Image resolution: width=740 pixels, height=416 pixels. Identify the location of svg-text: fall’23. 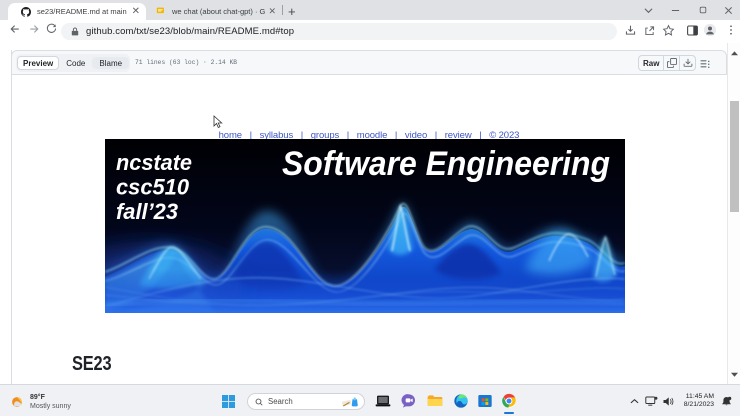
(147, 211).